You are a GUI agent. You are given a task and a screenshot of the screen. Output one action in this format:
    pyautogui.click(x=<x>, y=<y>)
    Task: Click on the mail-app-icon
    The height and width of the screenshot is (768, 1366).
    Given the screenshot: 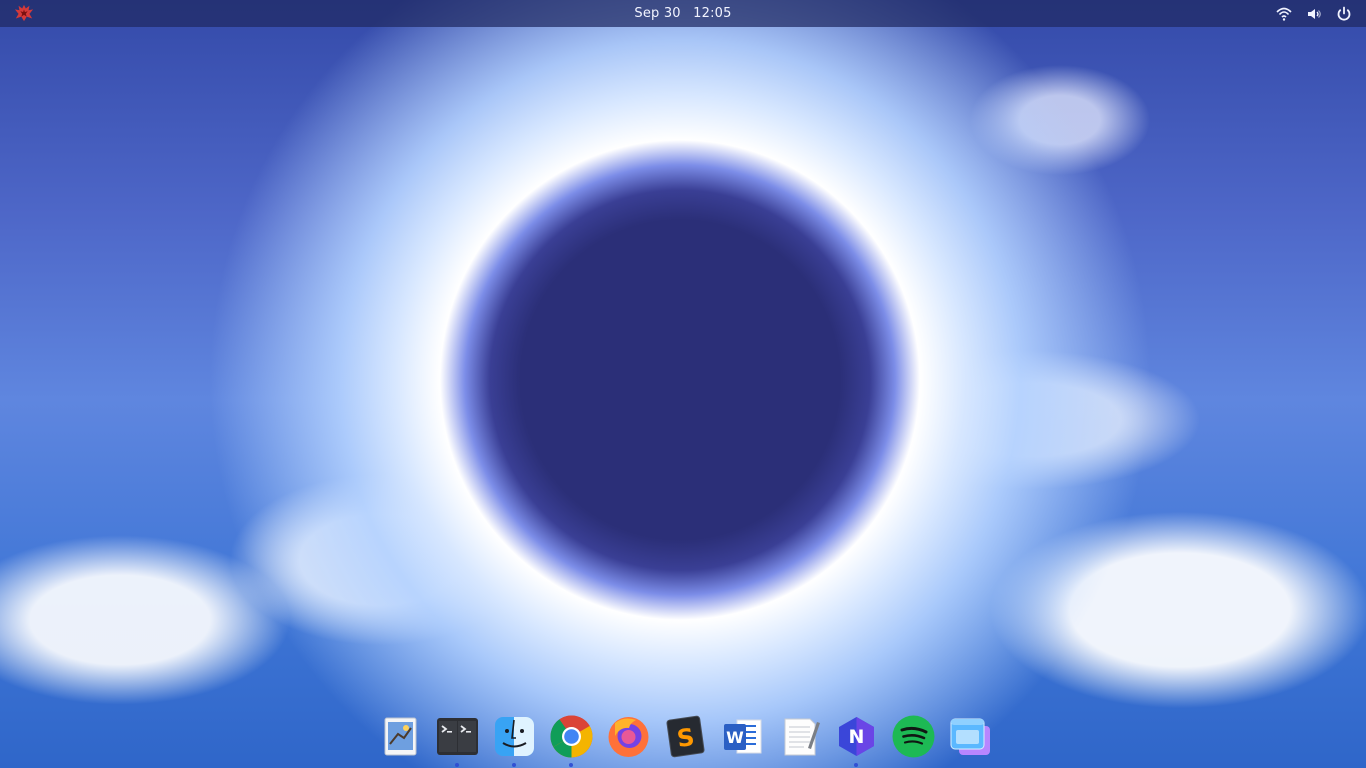 What is the action you would take?
    pyautogui.click(x=400, y=736)
    